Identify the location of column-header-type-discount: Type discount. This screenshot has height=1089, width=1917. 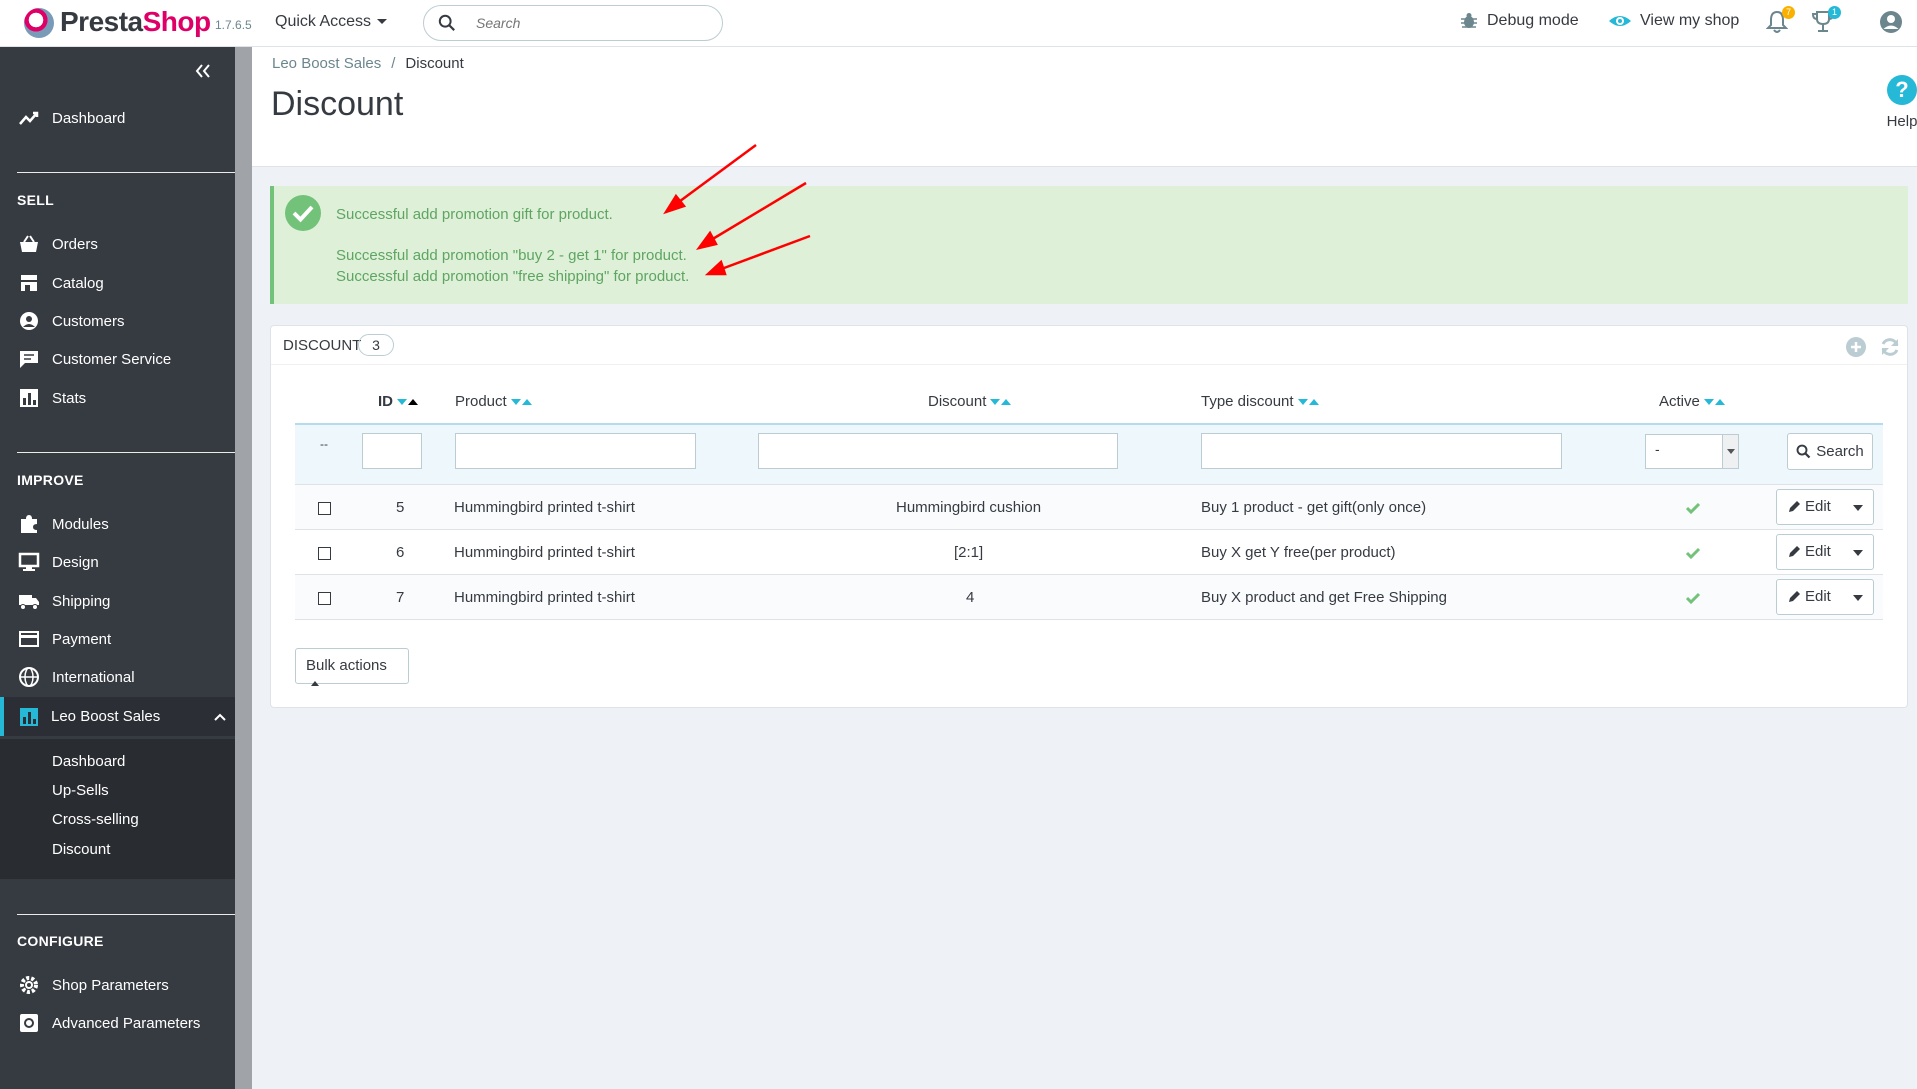
(1260, 401).